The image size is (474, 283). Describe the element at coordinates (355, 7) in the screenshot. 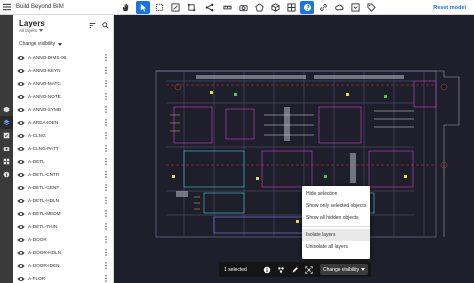

I see `collapse-icon` at that location.